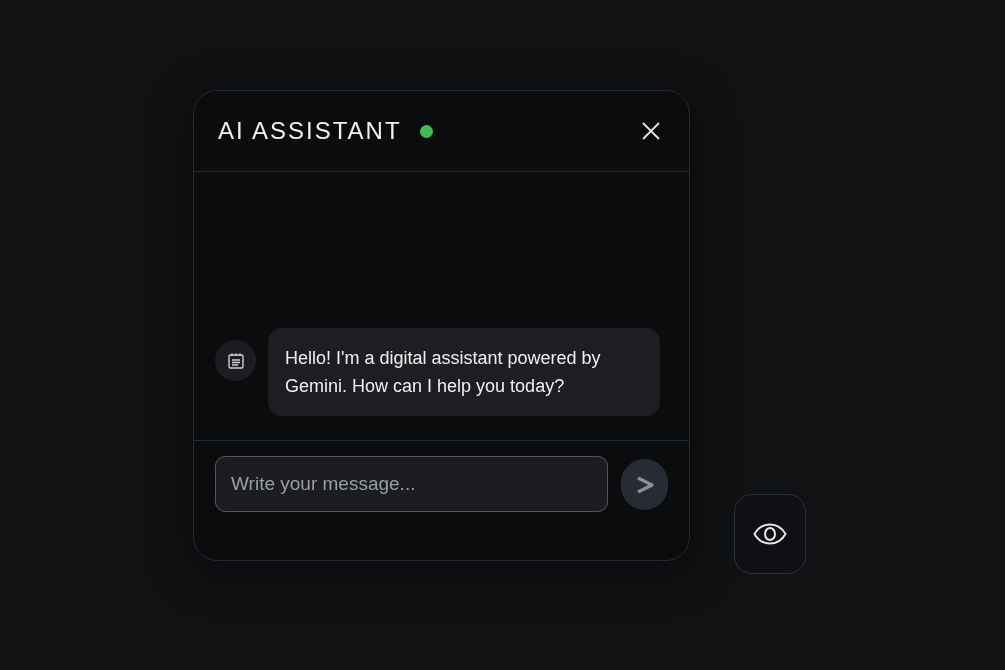 This screenshot has width=1005, height=670. I want to click on eye-button, so click(770, 534).